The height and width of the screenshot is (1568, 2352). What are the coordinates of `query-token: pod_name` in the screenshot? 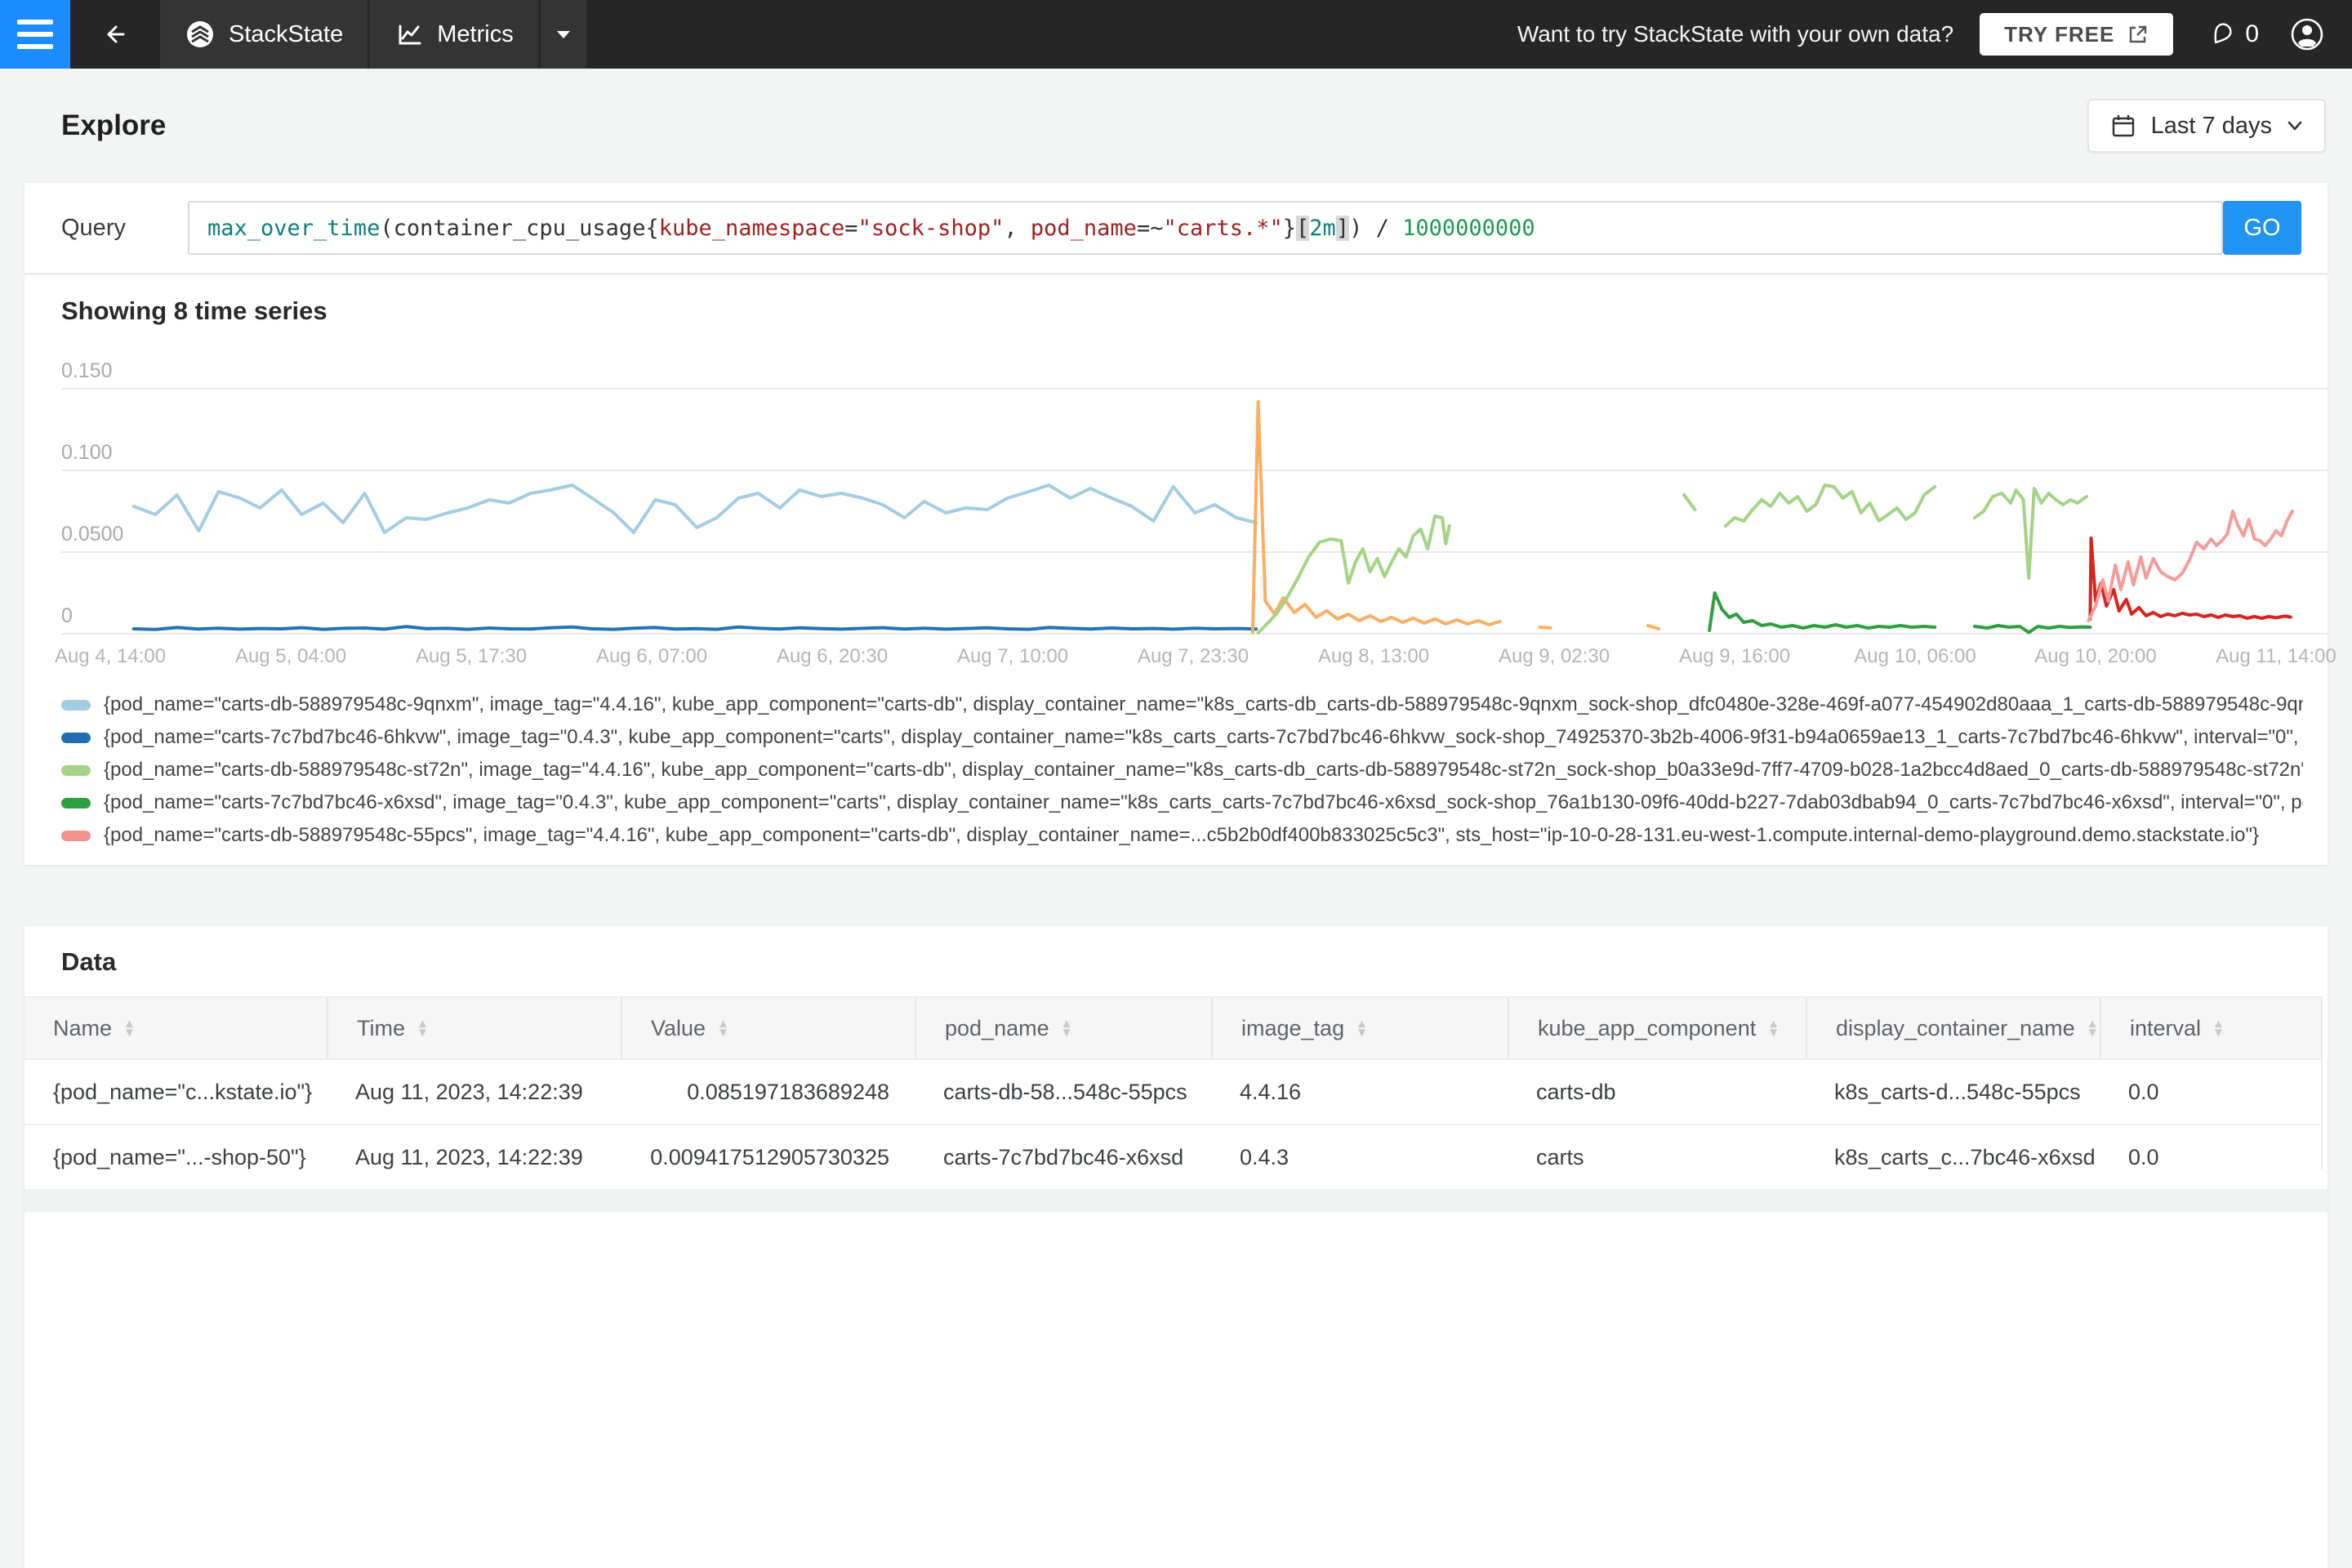 It's located at (1083, 228).